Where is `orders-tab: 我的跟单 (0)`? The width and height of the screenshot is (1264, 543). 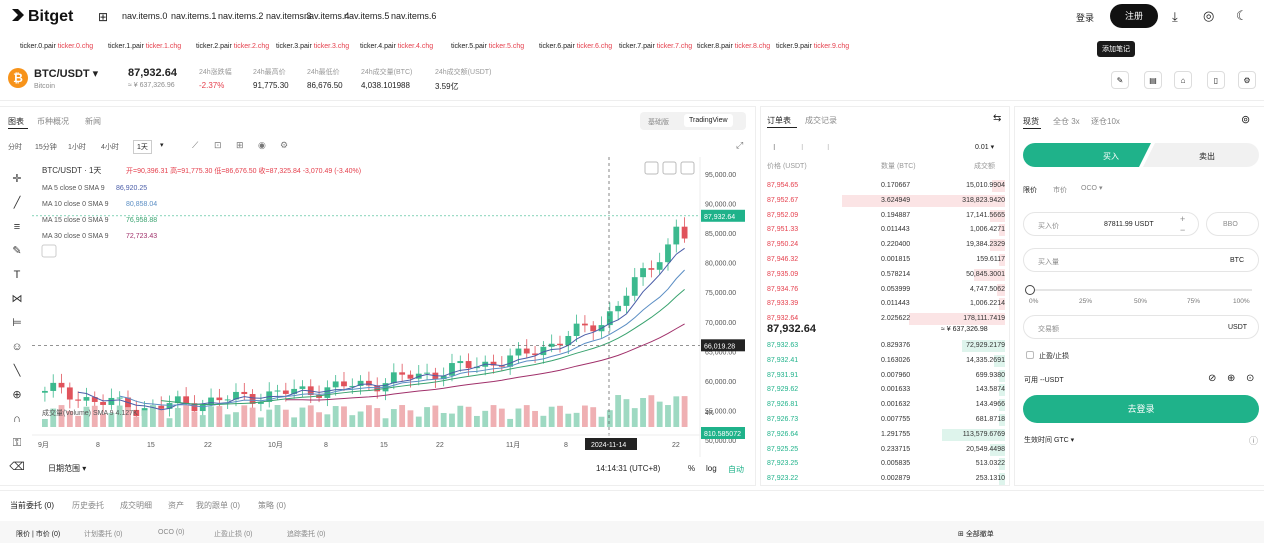
orders-tab: 我的跟单 (0) is located at coordinates (218, 505).